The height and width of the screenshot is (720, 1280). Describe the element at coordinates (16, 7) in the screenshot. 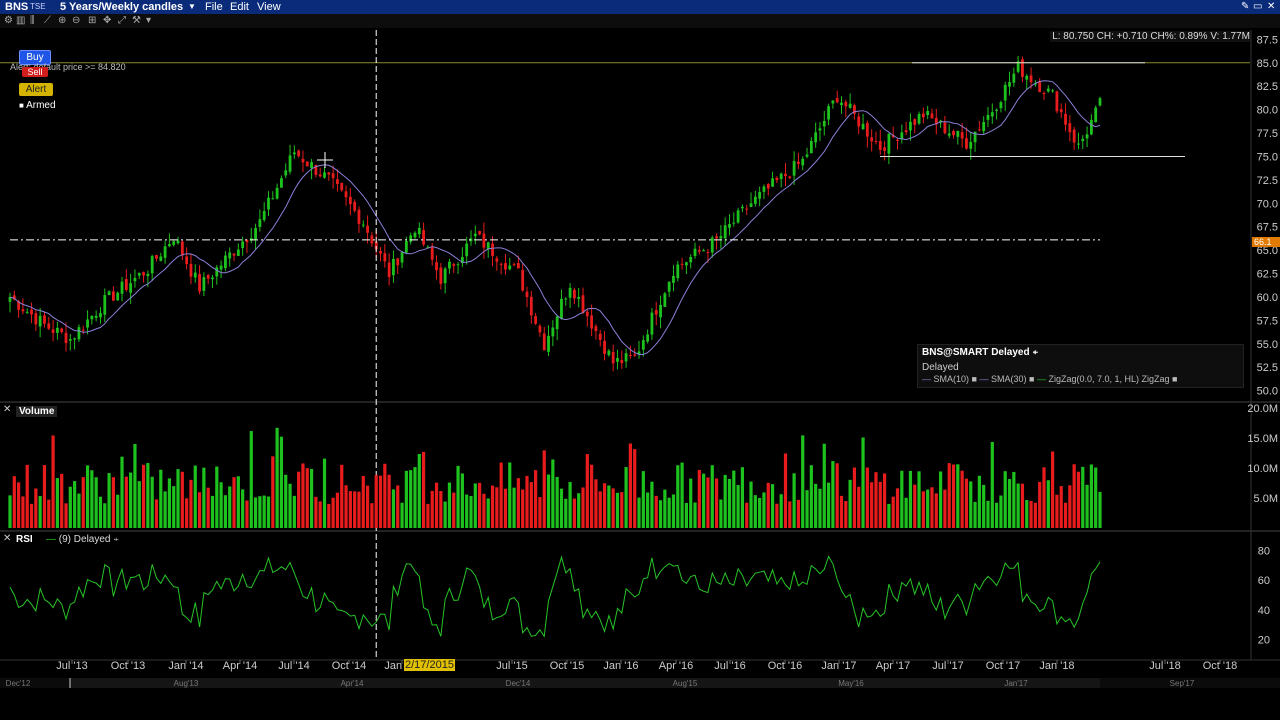

I see `symbol-label: BNS` at that location.